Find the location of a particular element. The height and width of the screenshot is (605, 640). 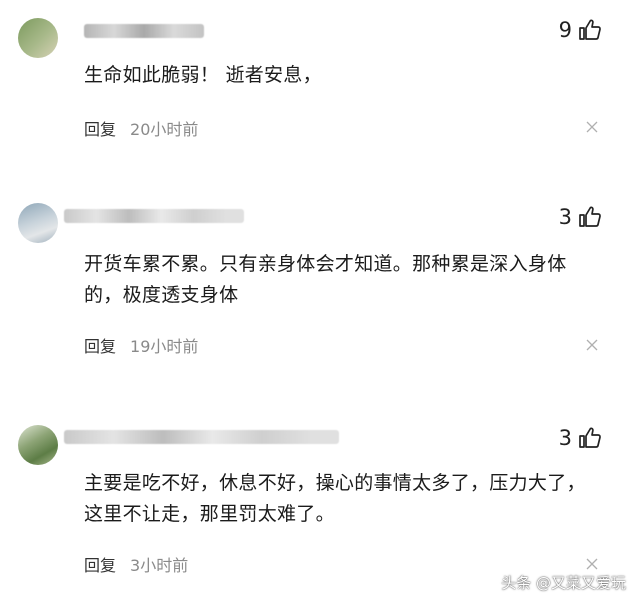

comment-text: 主要是吃不好，休息不好，操心的事情太多了，压力大了，这里不让走，那里罚太难了。 is located at coordinates (335, 498).